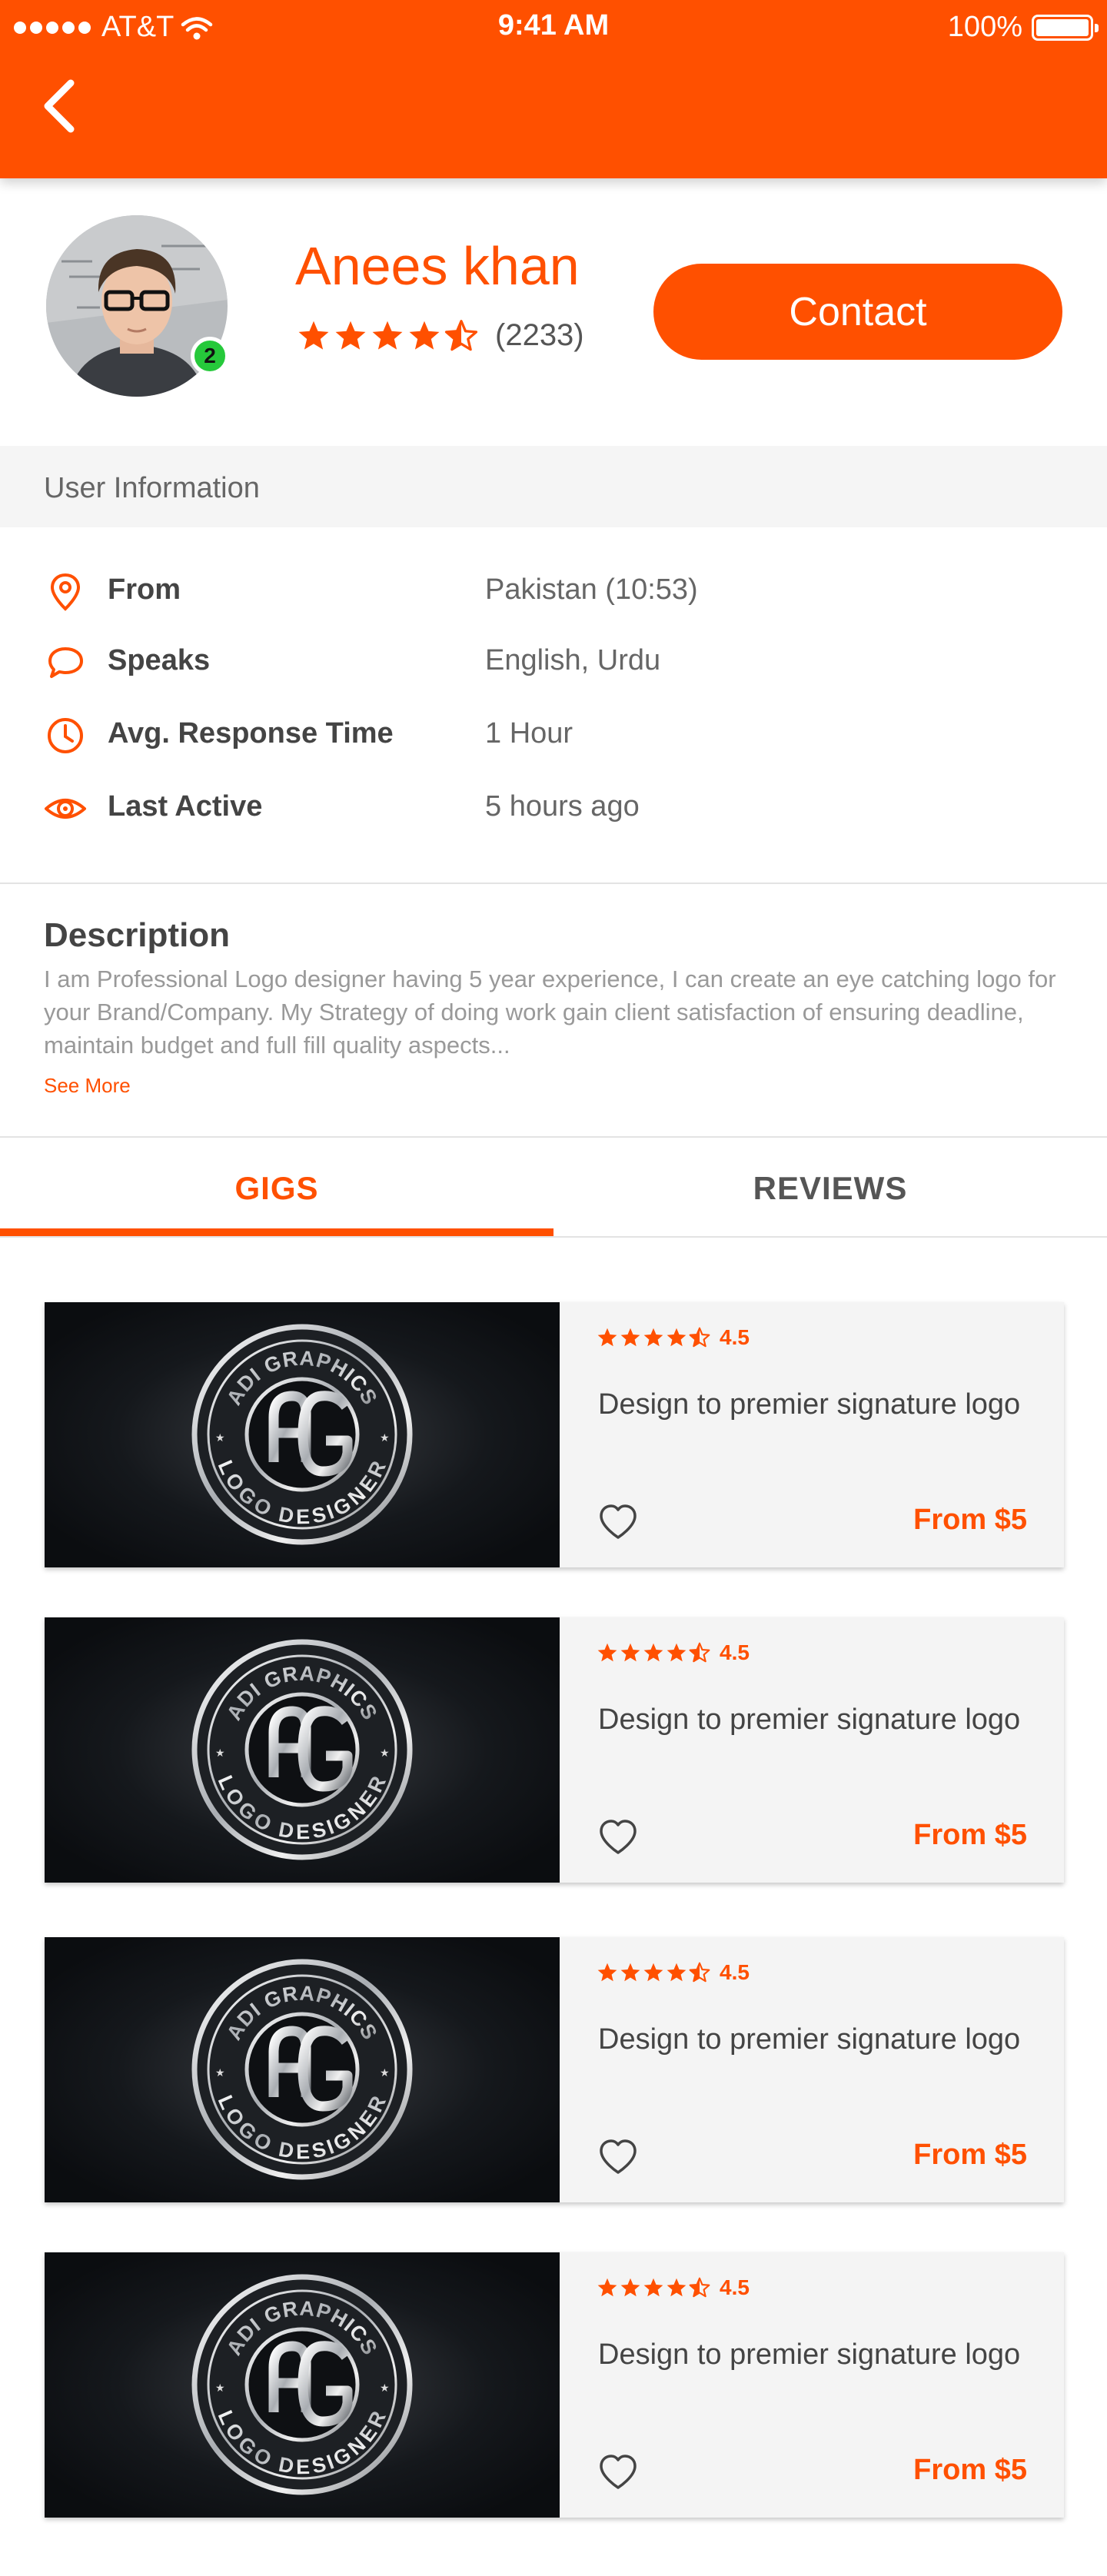 Image resolution: width=1107 pixels, height=2576 pixels. I want to click on eye-icon, so click(65, 809).